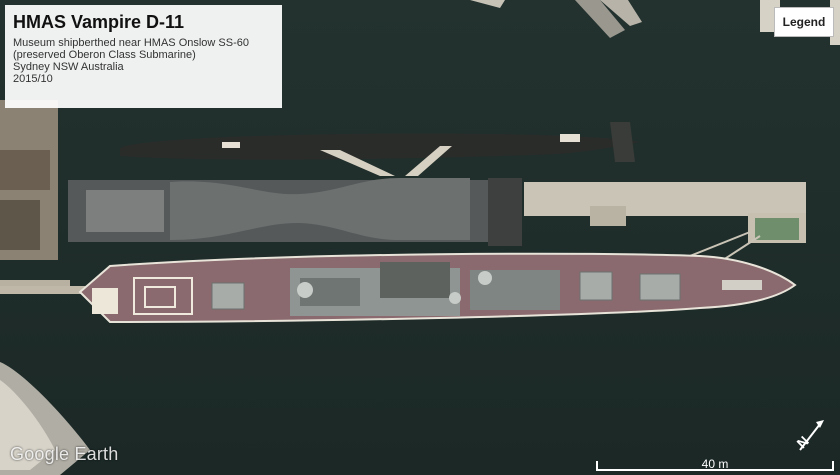  I want to click on legend-button: Legend, so click(804, 22).